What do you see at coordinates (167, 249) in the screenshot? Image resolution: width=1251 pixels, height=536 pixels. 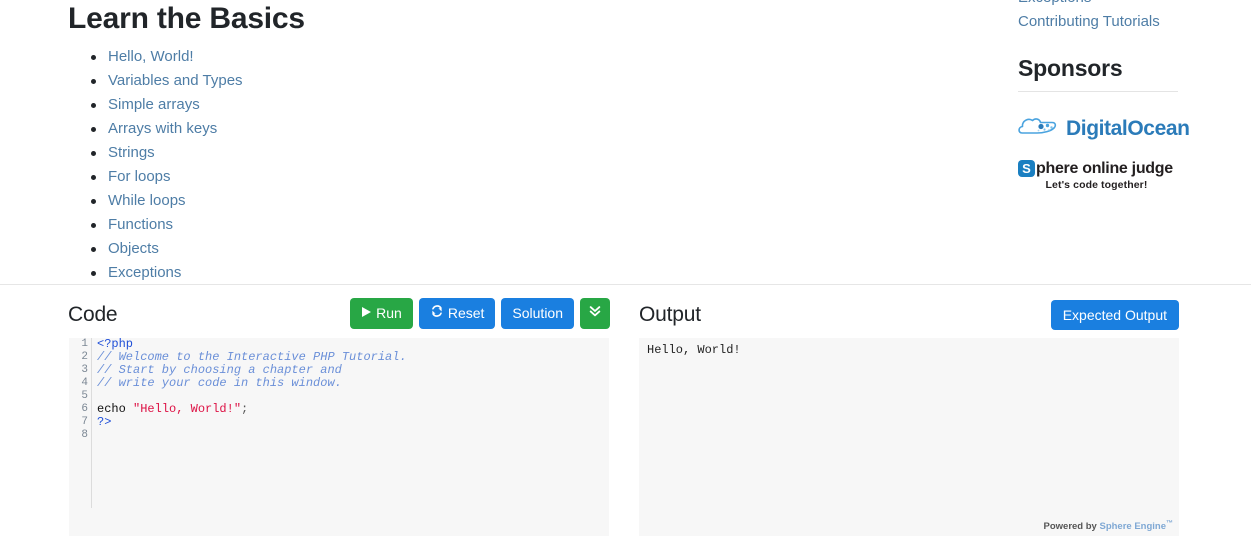 I see `list-item: Objects` at bounding box center [167, 249].